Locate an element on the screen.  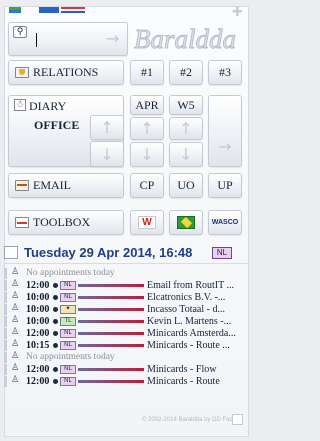
w-logo-icon: W is located at coordinates (147, 222).